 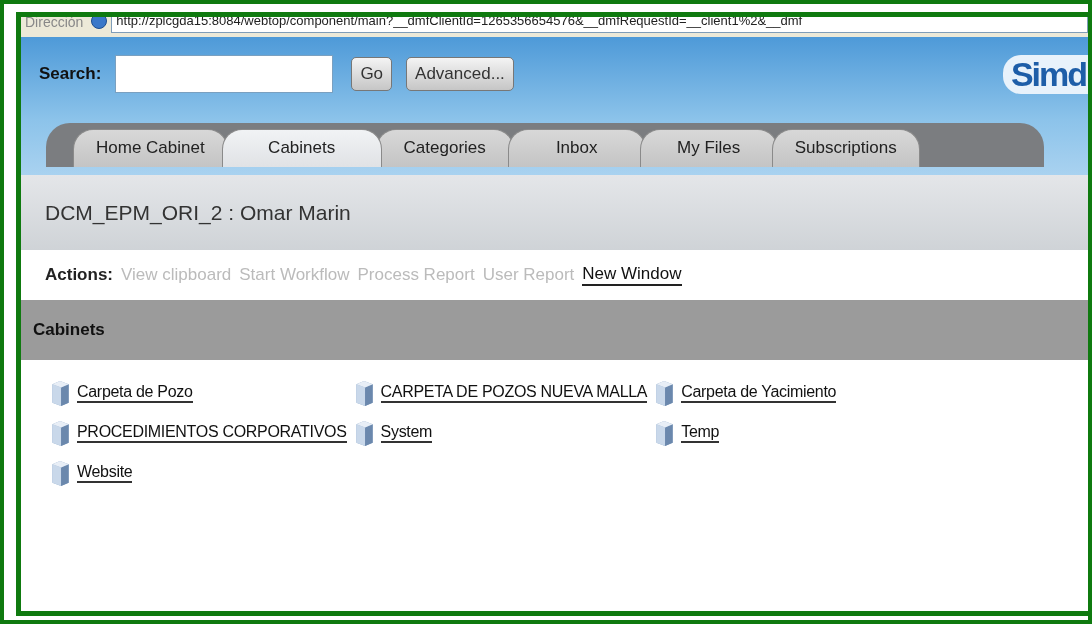 What do you see at coordinates (1045, 74) in the screenshot?
I see `logo: Simd` at bounding box center [1045, 74].